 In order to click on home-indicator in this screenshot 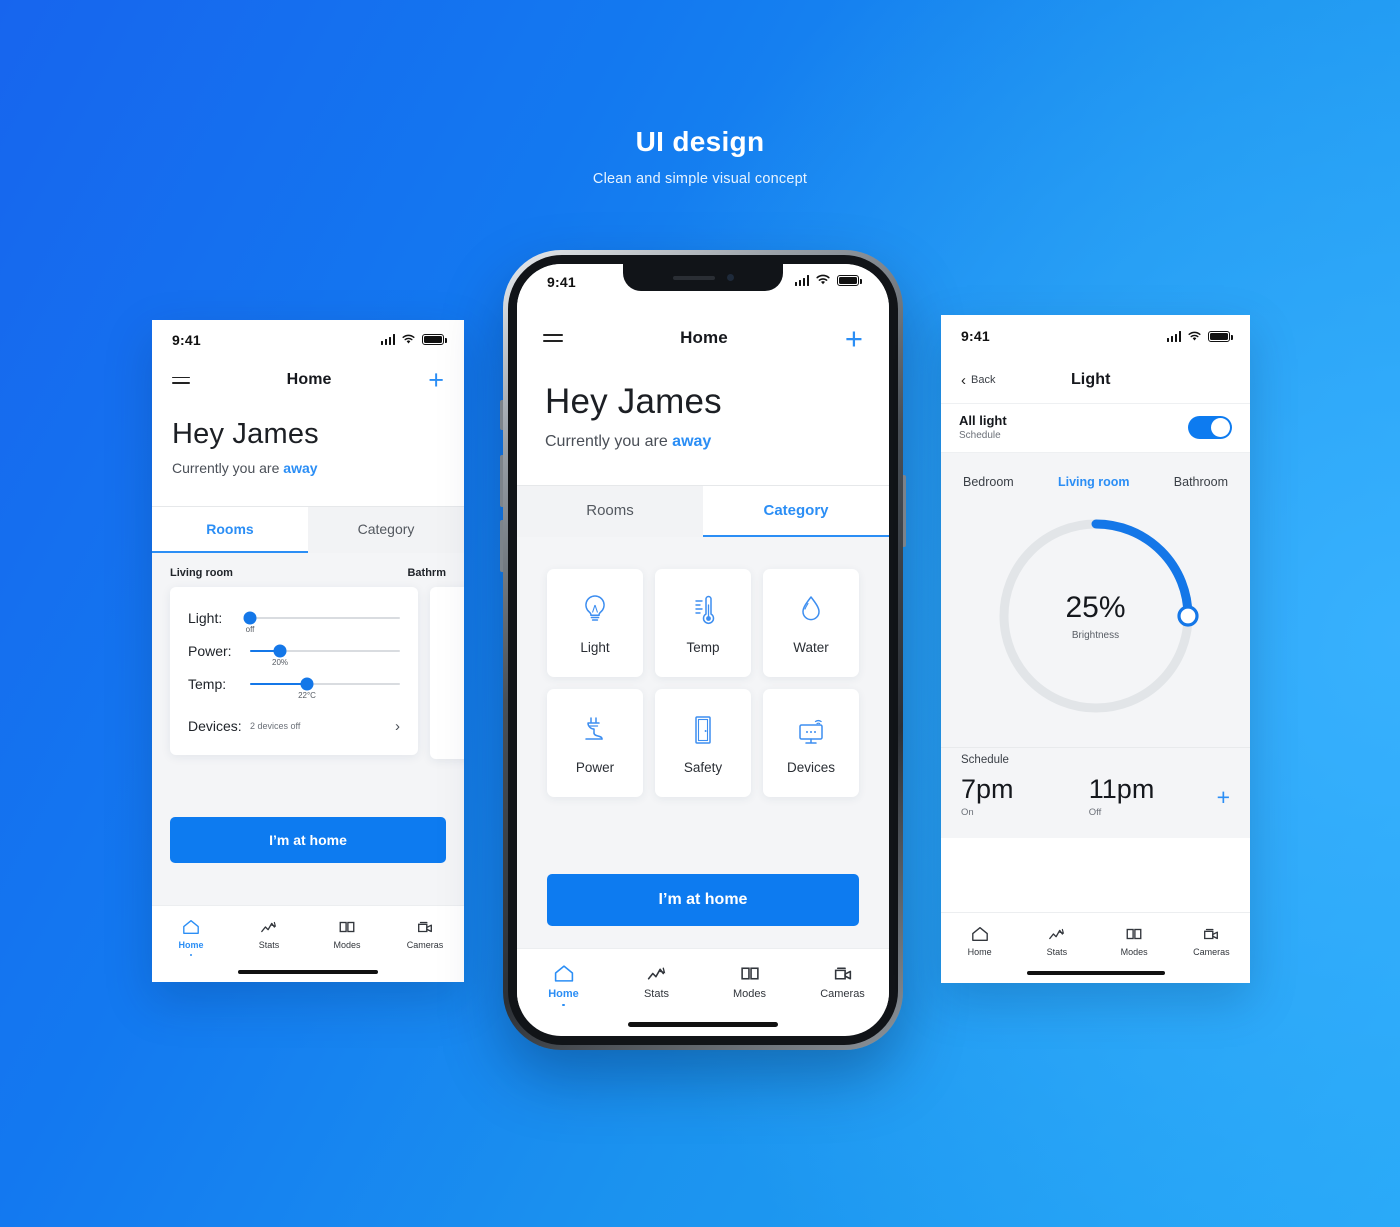, I will do `click(703, 1024)`.